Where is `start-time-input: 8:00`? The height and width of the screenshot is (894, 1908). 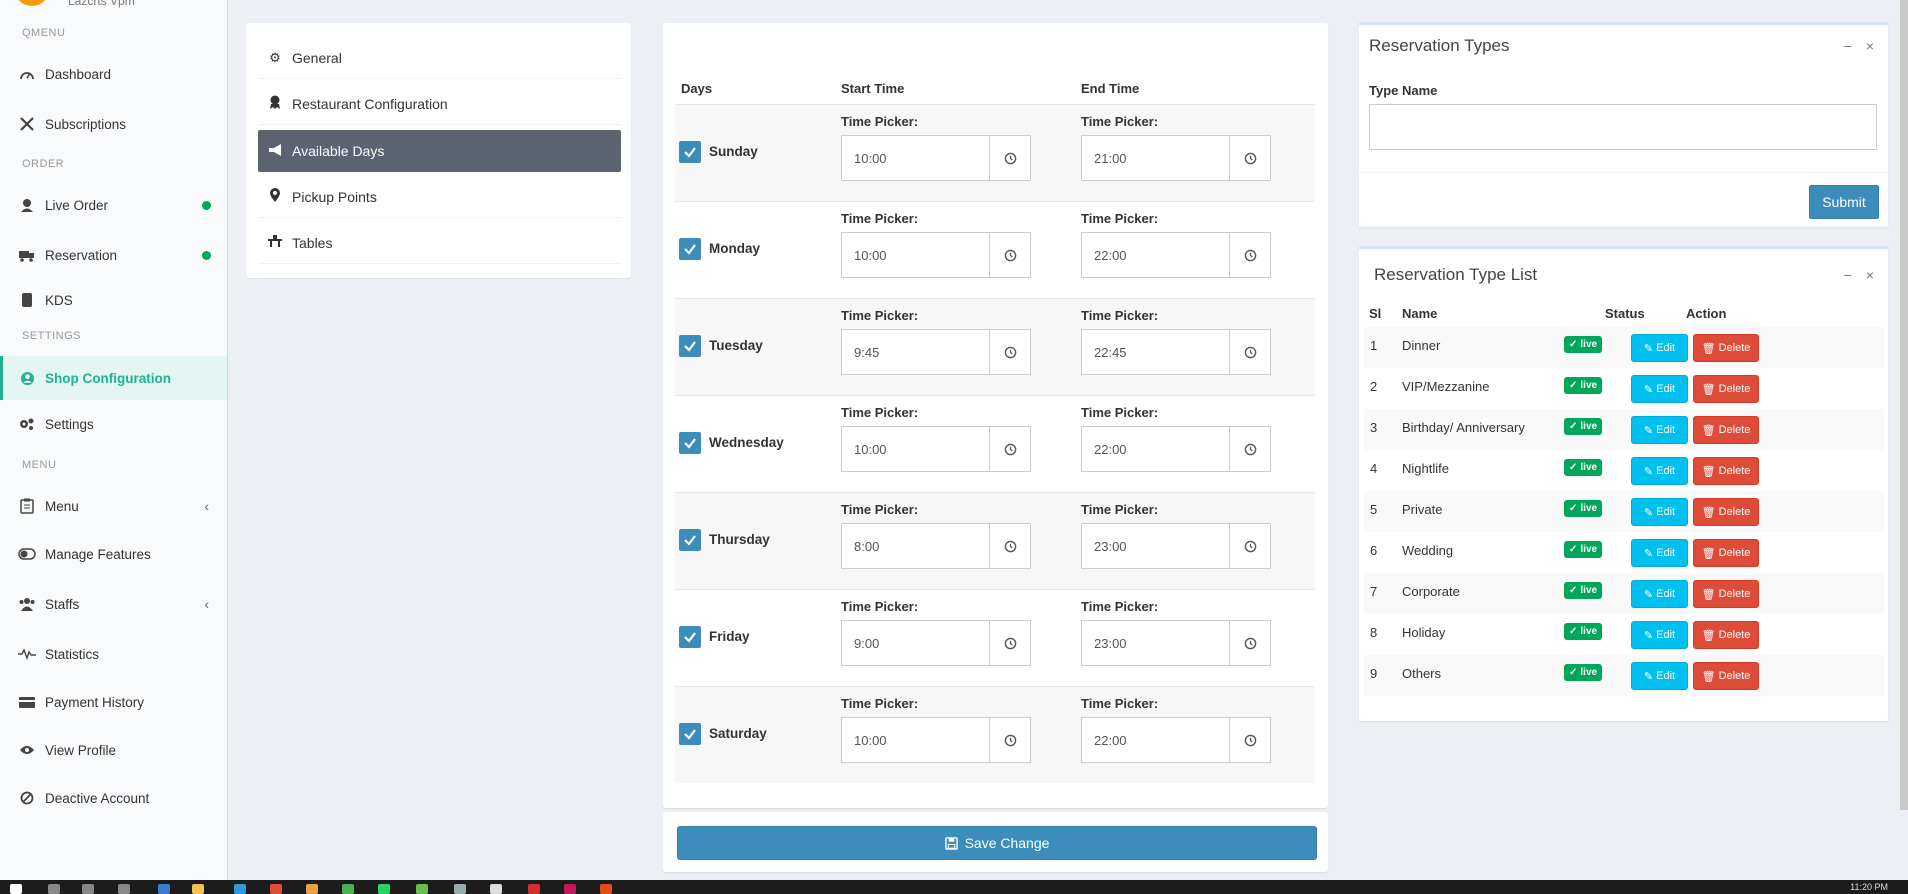 start-time-input: 8:00 is located at coordinates (916, 546).